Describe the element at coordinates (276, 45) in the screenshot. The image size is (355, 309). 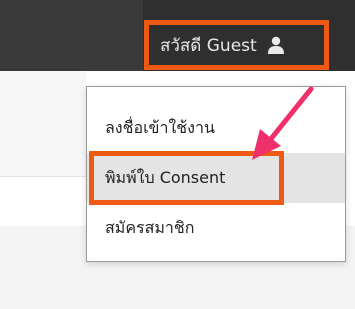
I see `user-icon` at that location.